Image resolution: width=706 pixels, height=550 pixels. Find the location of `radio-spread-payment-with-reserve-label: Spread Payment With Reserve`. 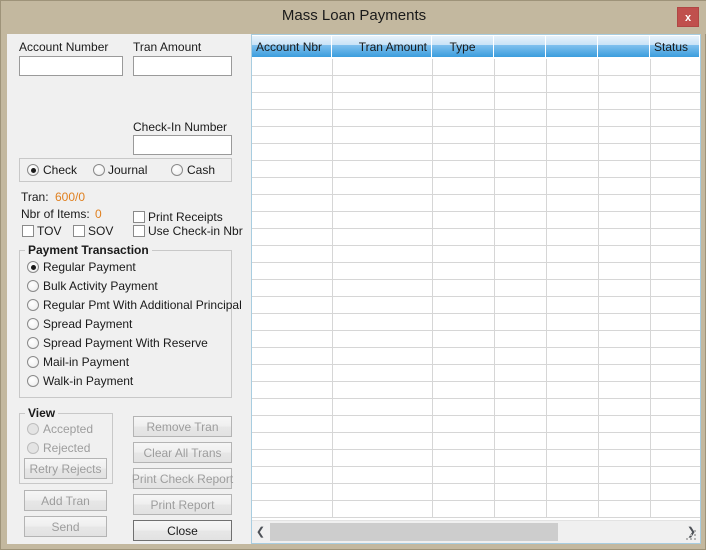

radio-spread-payment-with-reserve-label: Spread Payment With Reserve is located at coordinates (125, 343).